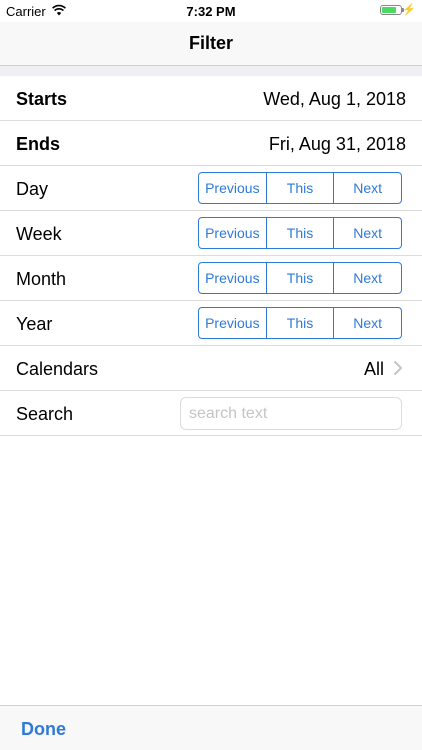 The image size is (422, 750). I want to click on day-label: Day, so click(32, 189).